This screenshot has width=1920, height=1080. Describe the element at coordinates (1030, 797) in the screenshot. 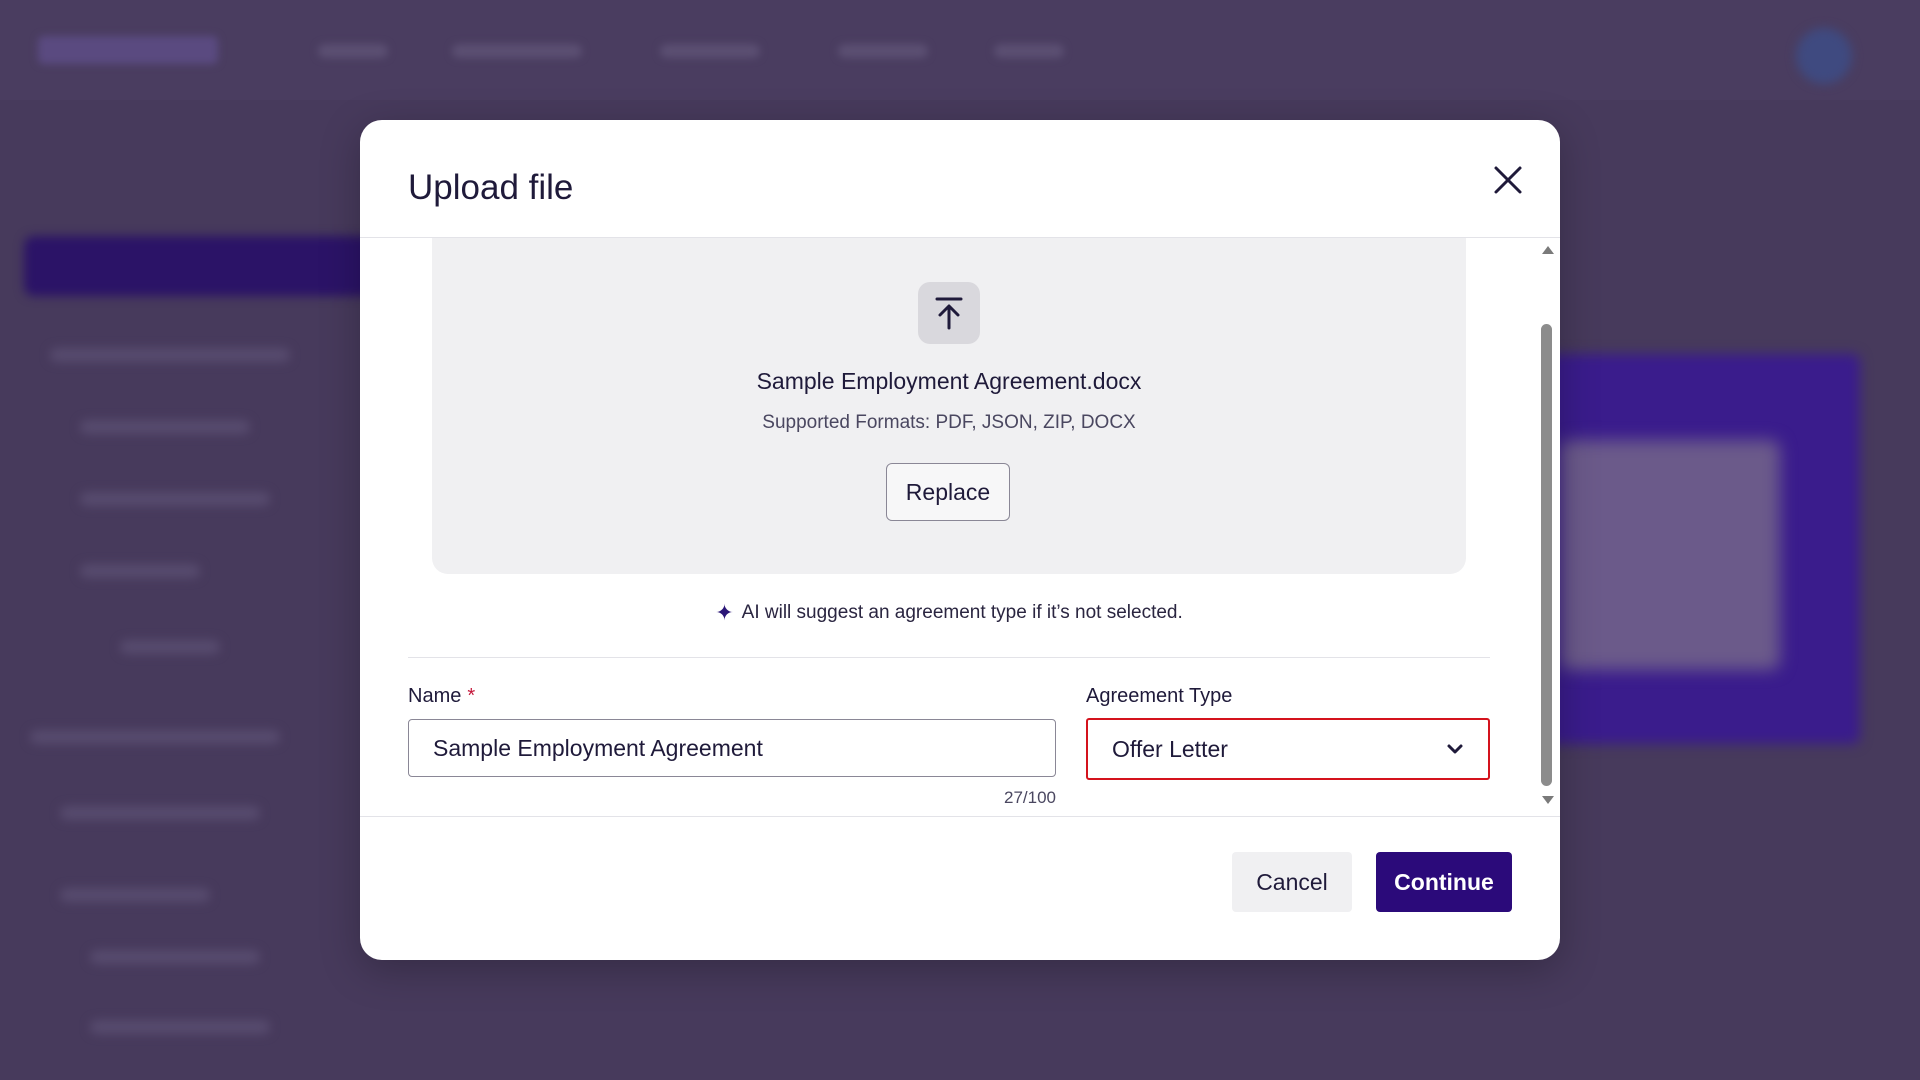

I see `name-char-count: 27/100` at that location.